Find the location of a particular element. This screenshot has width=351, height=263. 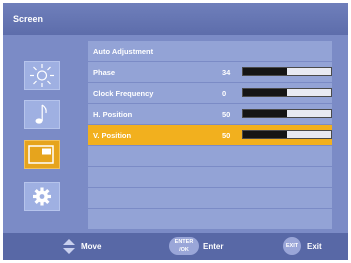

row-label: Auto Adjustment is located at coordinates (123, 51).